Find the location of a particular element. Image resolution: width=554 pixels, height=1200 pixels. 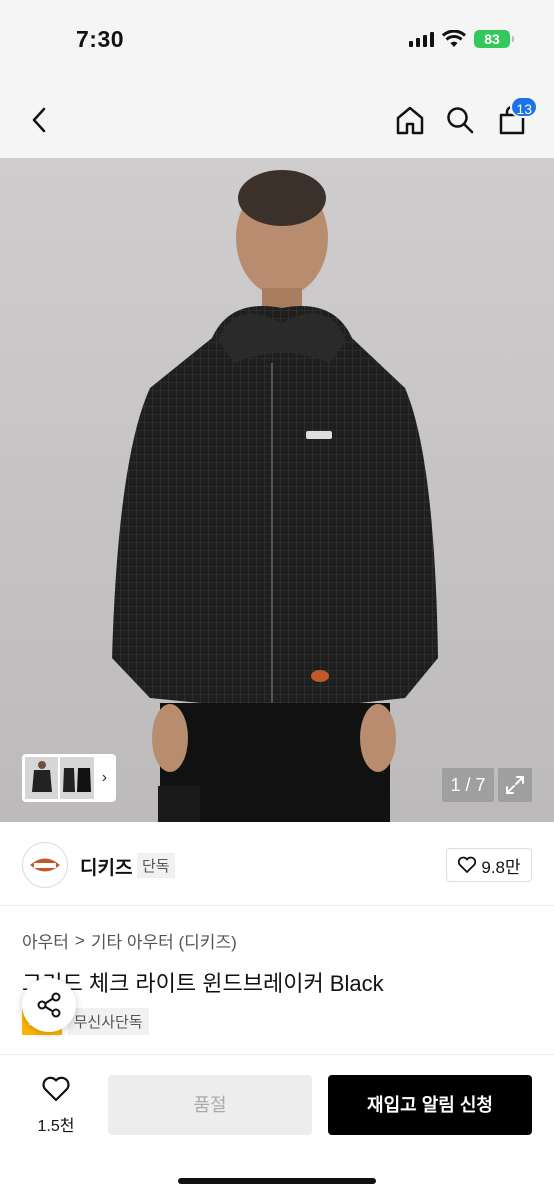

home-indicator is located at coordinates (277, 1181).